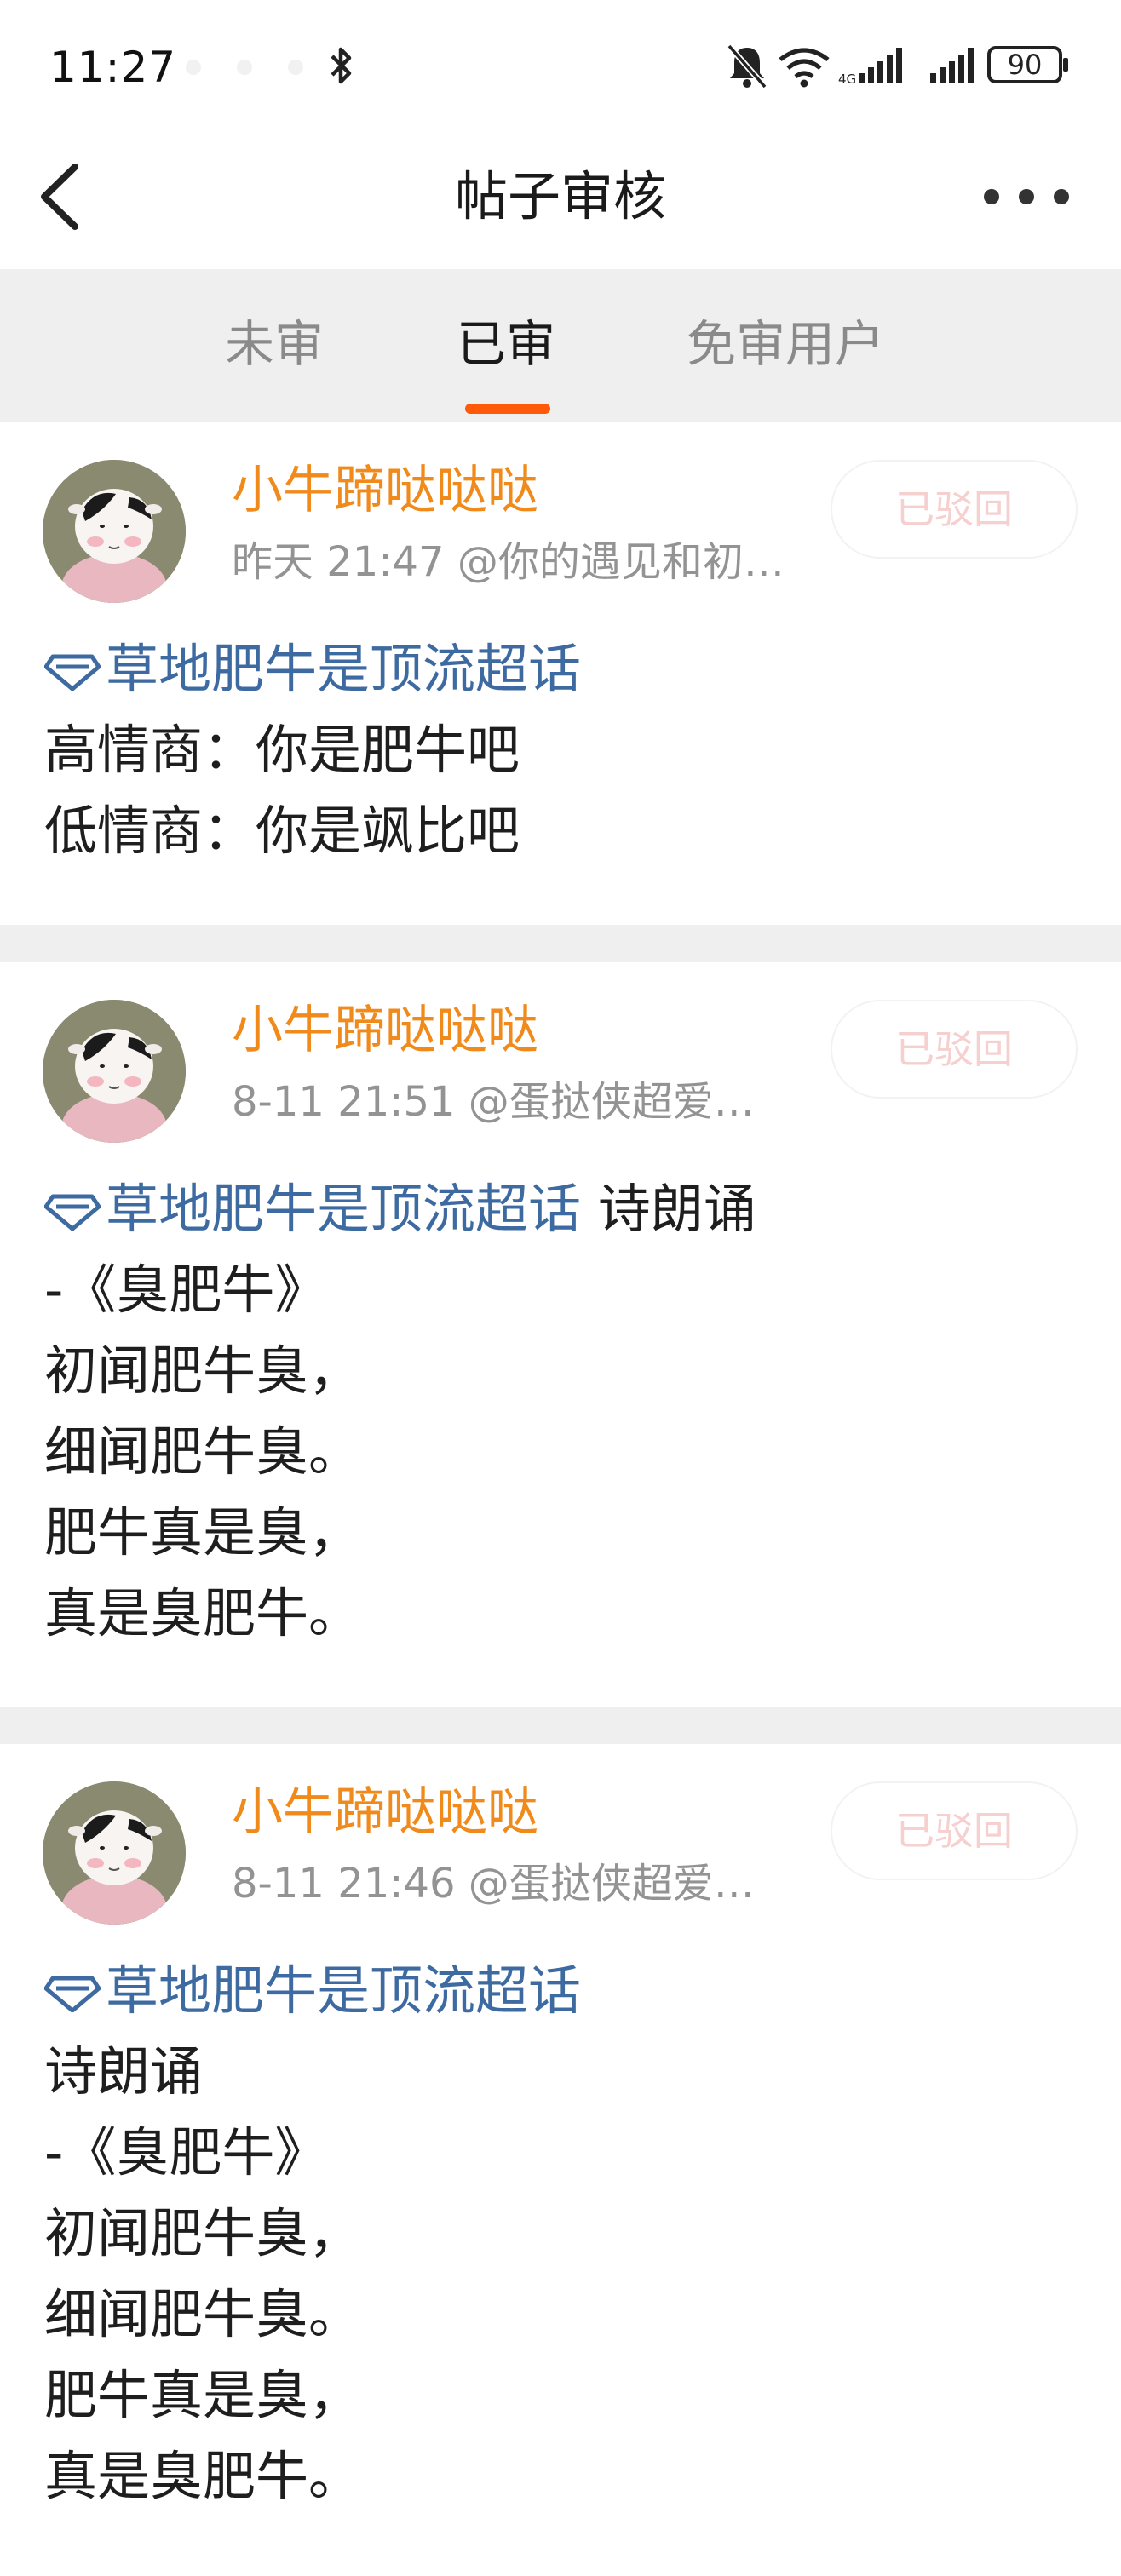  I want to click on mute-bell-icon, so click(747, 66).